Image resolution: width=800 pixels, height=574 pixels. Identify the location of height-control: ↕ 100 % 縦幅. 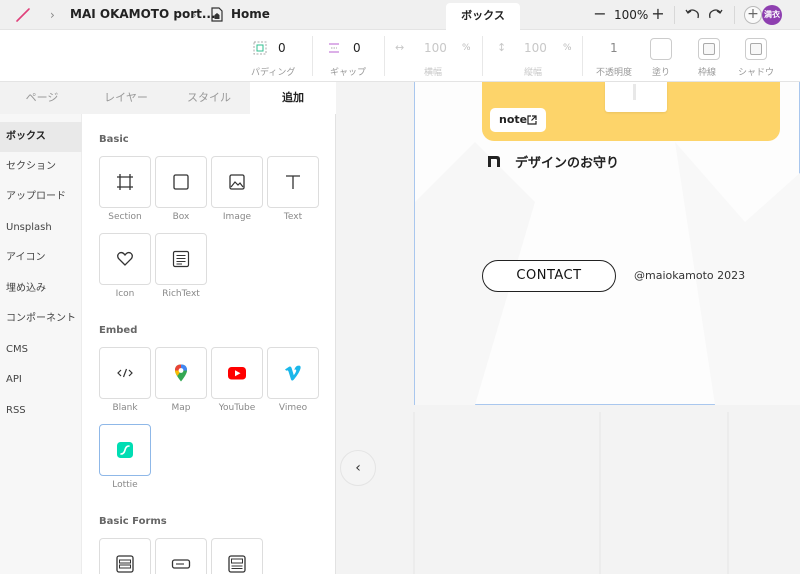
(532, 56).